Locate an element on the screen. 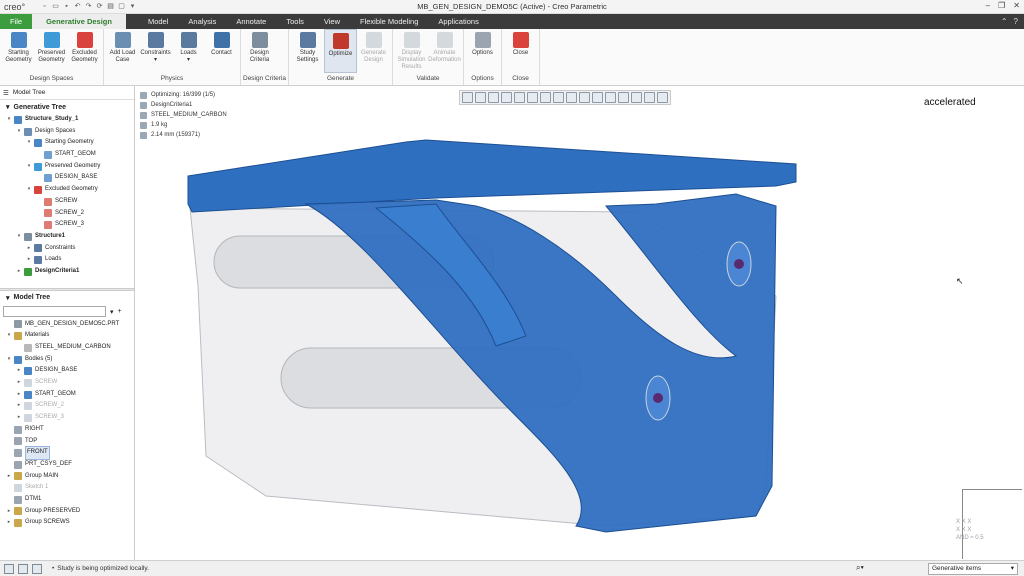  restore-icon: ❐ is located at coordinates (1001, 5).